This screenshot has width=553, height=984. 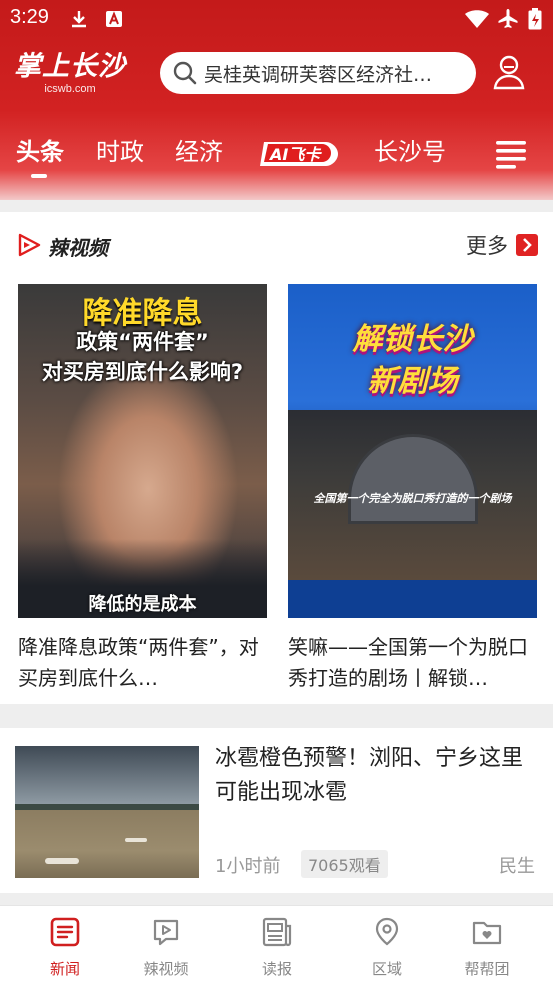 I want to click on tab-economy: 经济, so click(x=199, y=149).